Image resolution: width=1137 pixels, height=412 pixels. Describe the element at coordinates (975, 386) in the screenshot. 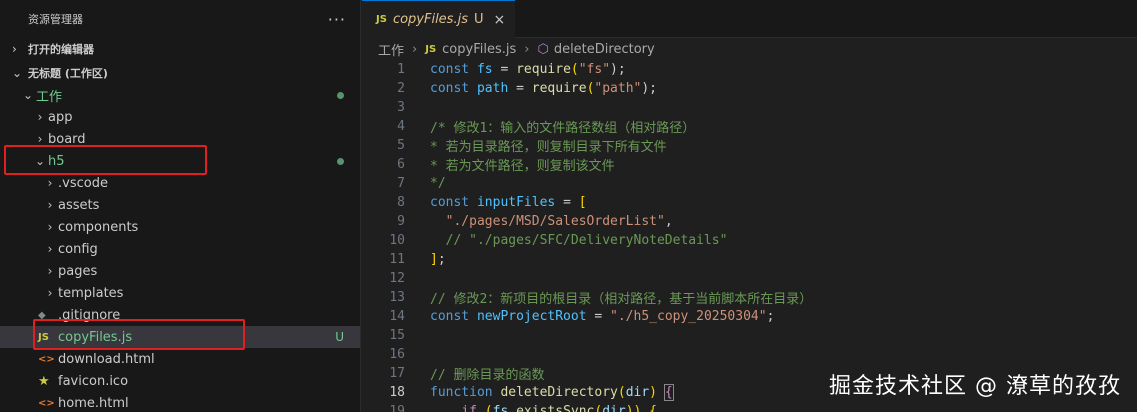

I see `watermark: 掘金技术社区 @ 潦草的孜孜` at that location.